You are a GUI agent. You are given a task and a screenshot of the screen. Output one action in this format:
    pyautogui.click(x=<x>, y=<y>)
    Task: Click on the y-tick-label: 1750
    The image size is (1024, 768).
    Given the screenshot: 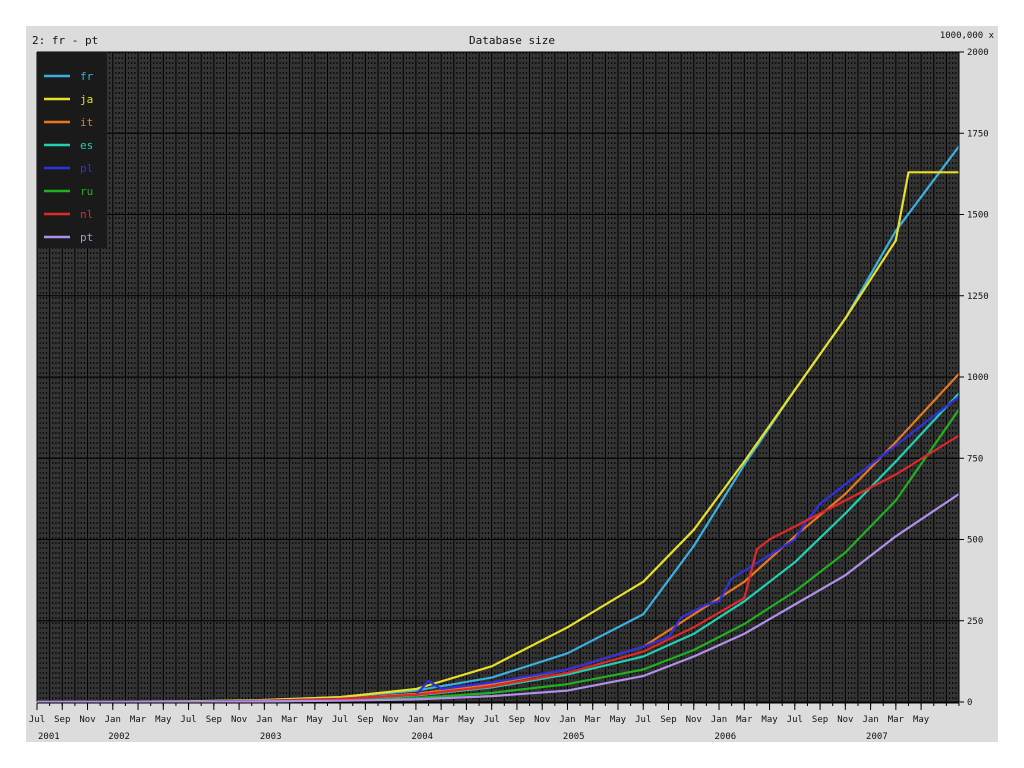 What is the action you would take?
    pyautogui.click(x=978, y=134)
    